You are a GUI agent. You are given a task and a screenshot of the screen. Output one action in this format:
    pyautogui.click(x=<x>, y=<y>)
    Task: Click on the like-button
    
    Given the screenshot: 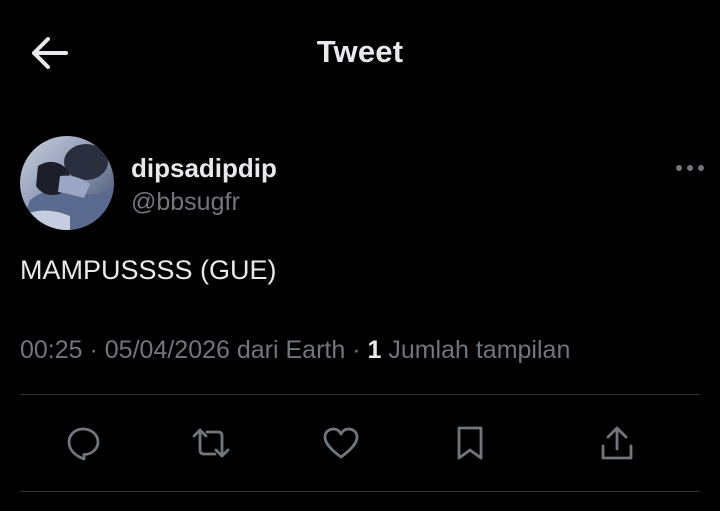 What is the action you would take?
    pyautogui.click(x=341, y=443)
    